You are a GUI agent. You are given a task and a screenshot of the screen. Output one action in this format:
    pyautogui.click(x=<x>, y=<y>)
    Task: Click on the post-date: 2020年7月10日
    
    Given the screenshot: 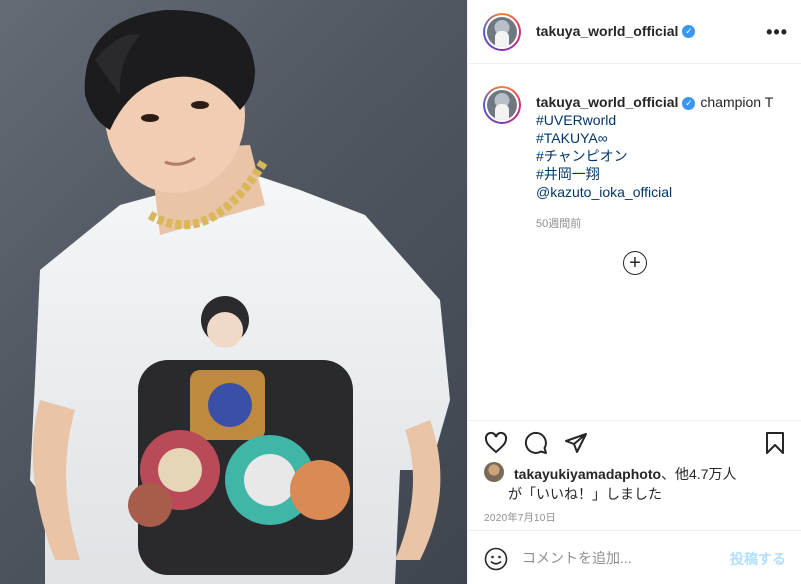 What is the action you would take?
    pyautogui.click(x=520, y=516)
    